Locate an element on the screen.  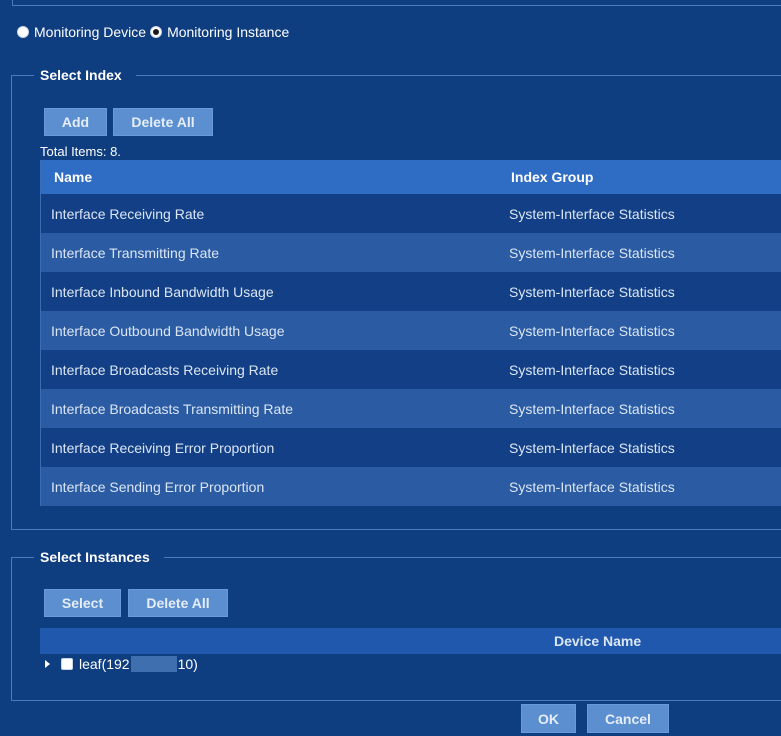
ok-button: OK is located at coordinates (548, 718).